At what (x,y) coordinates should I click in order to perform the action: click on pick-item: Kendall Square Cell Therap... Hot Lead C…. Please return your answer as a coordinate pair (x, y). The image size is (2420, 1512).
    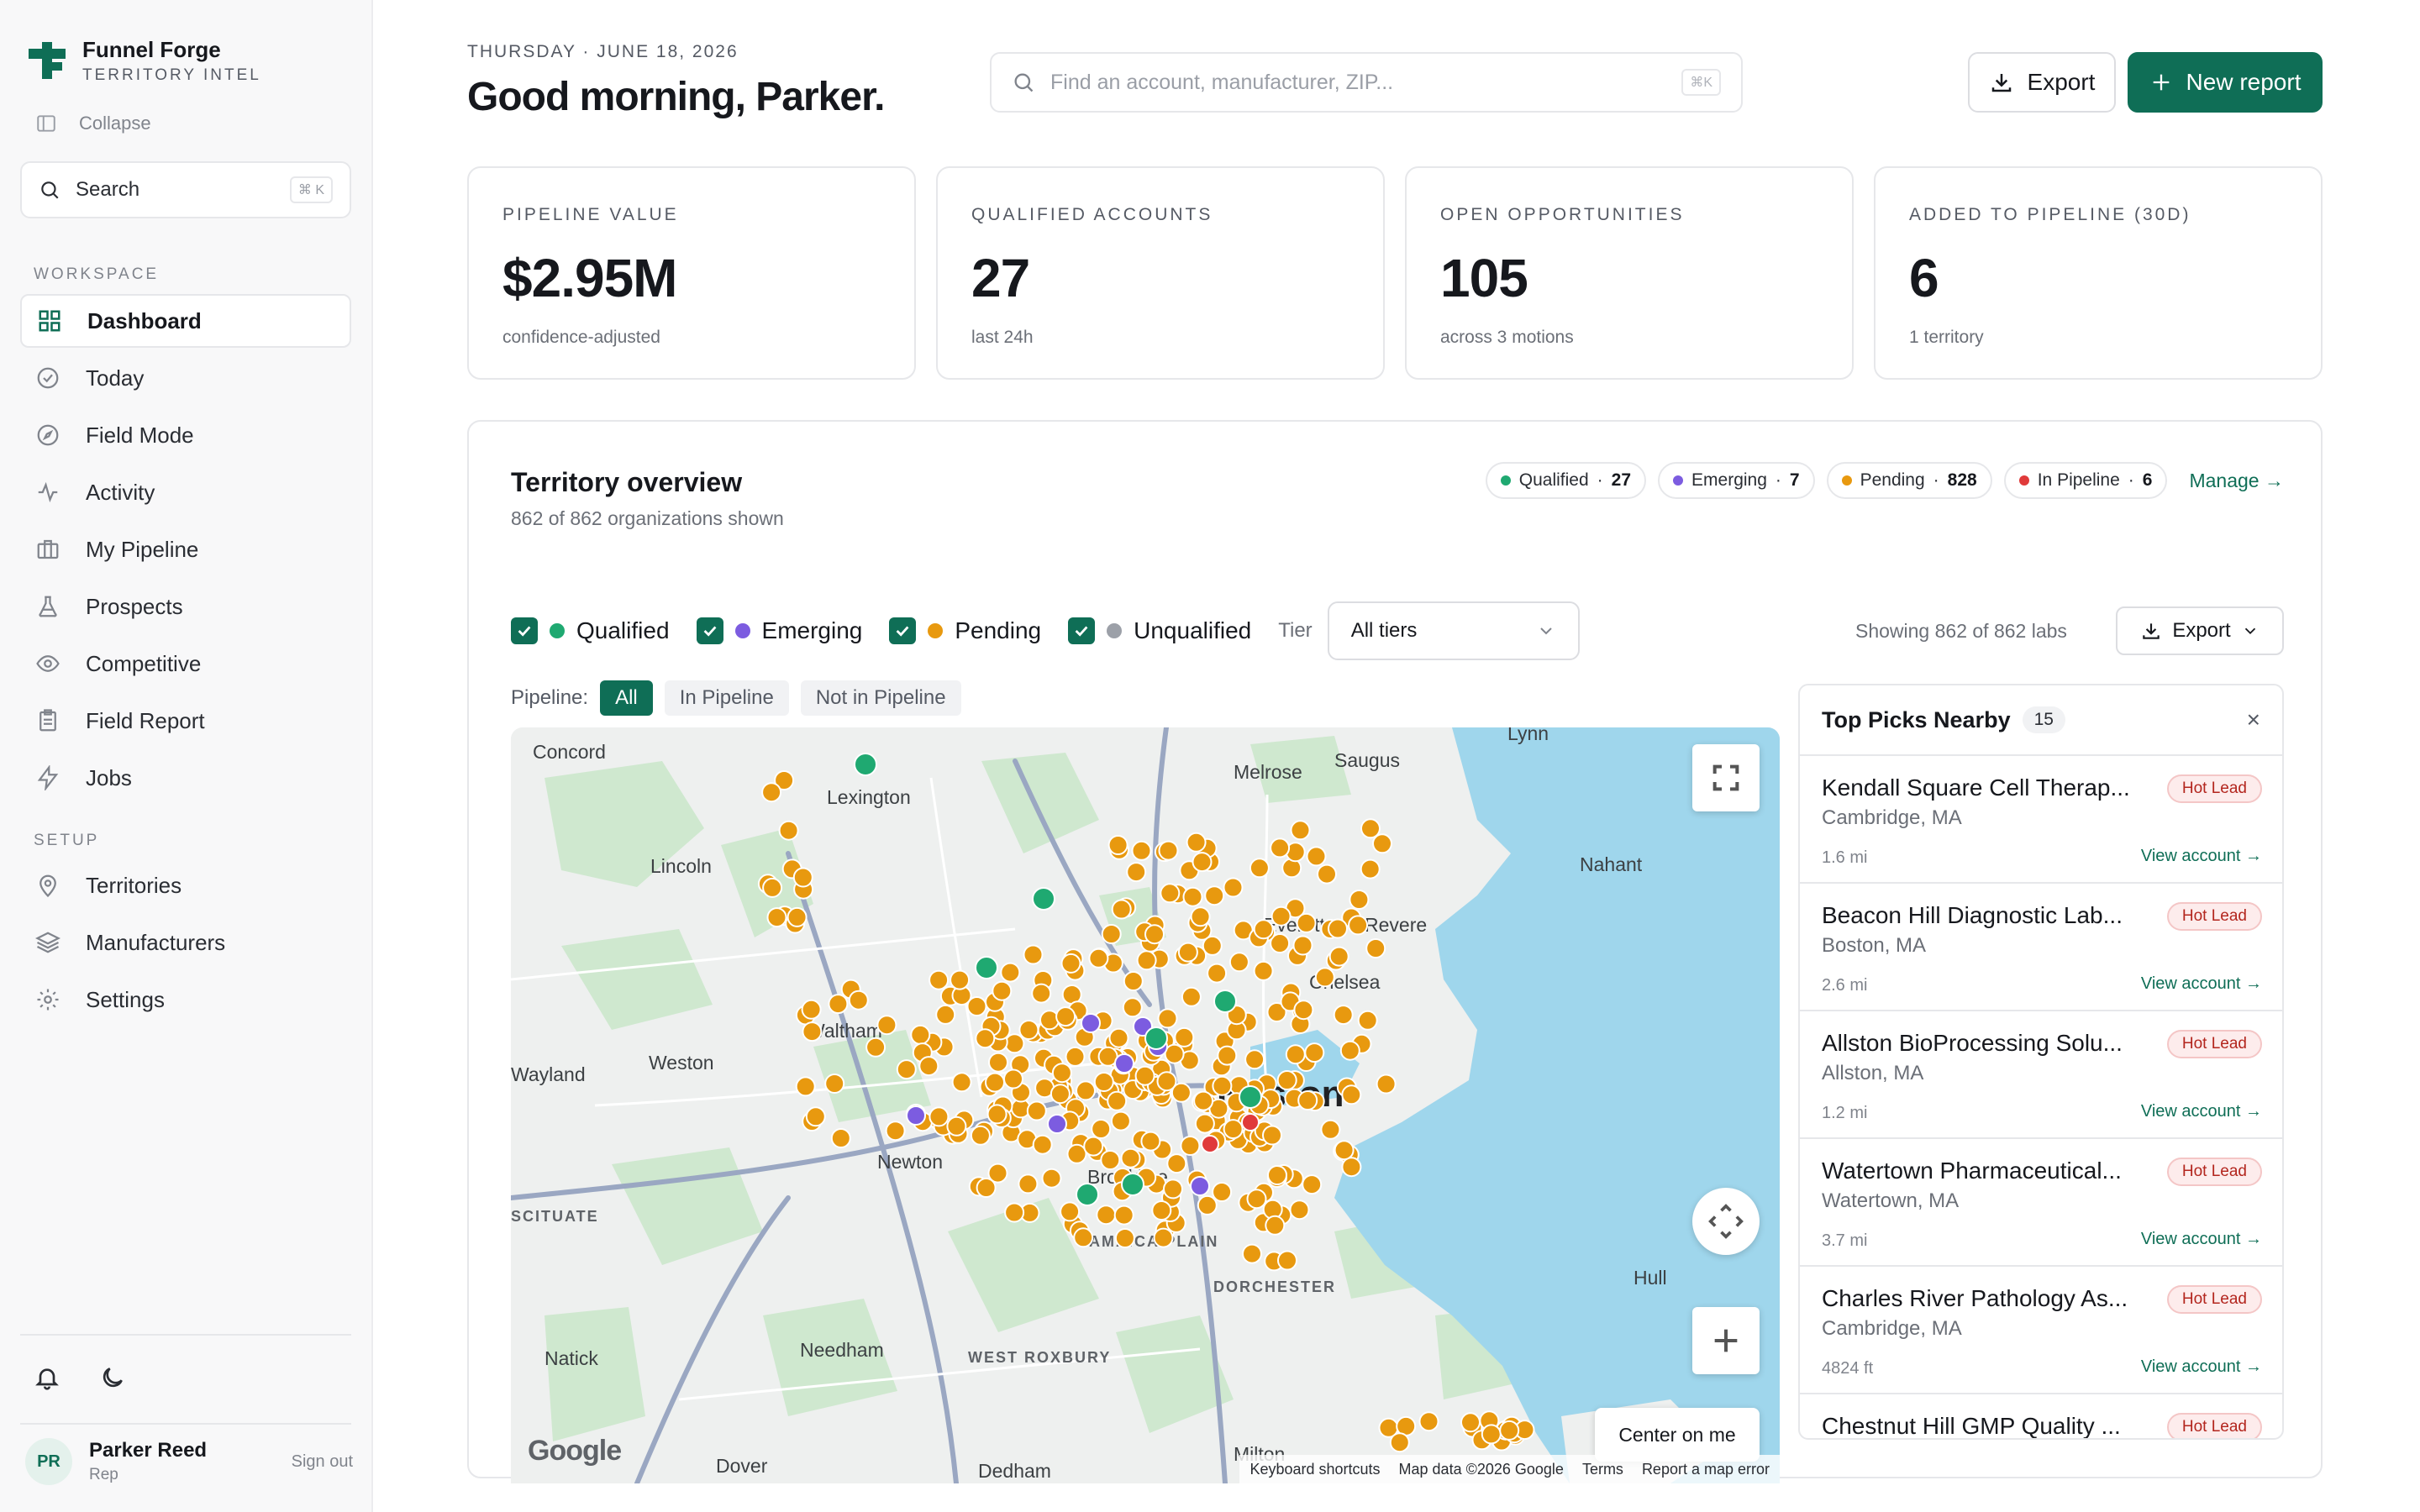
    Looking at the image, I should click on (2041, 820).